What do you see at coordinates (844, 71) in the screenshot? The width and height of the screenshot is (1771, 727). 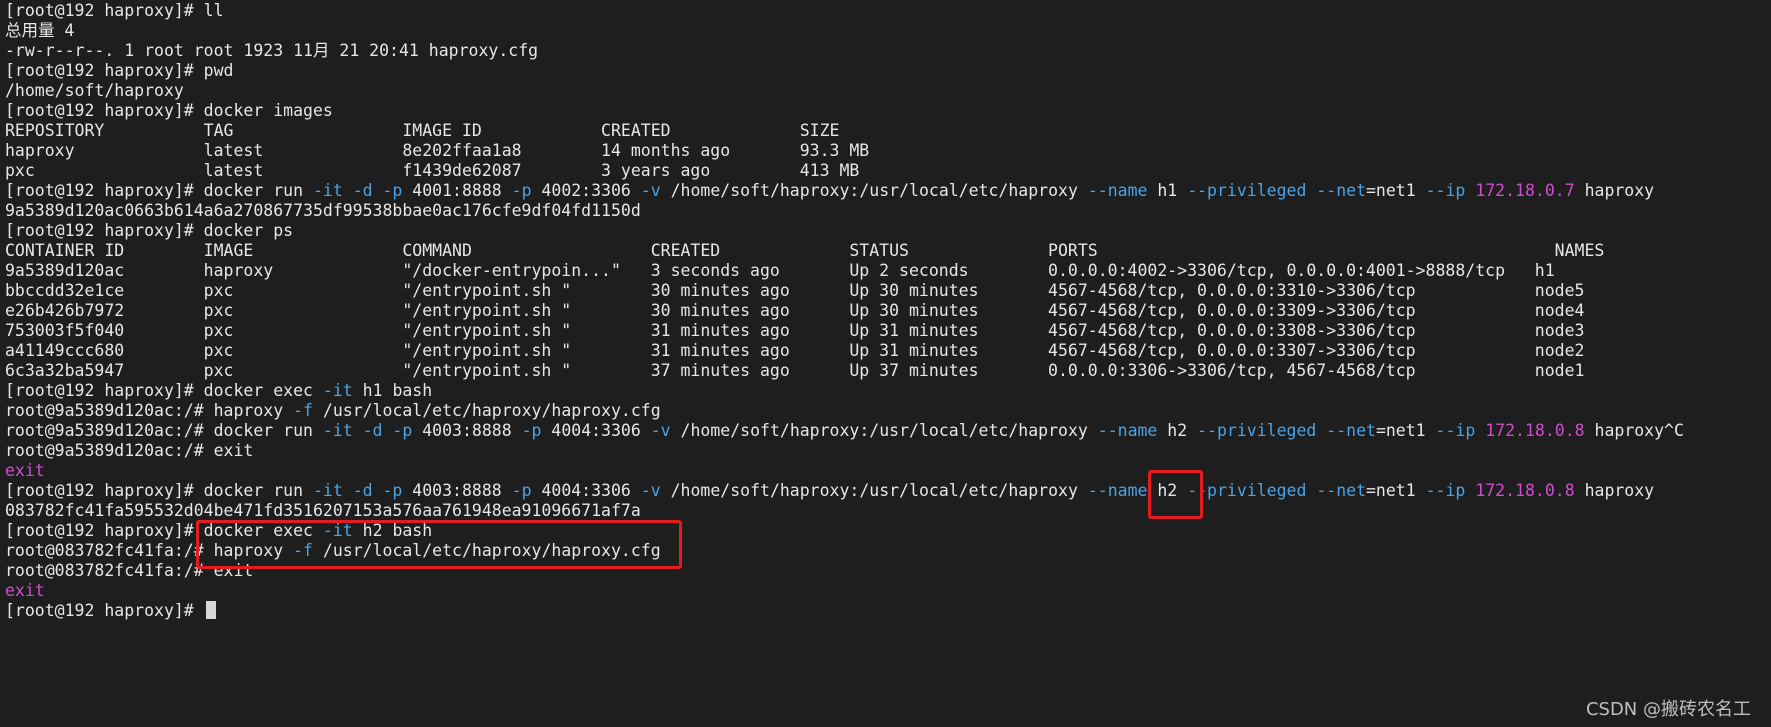 I see `terminal-line: [root@192 haproxy]# pwd` at bounding box center [844, 71].